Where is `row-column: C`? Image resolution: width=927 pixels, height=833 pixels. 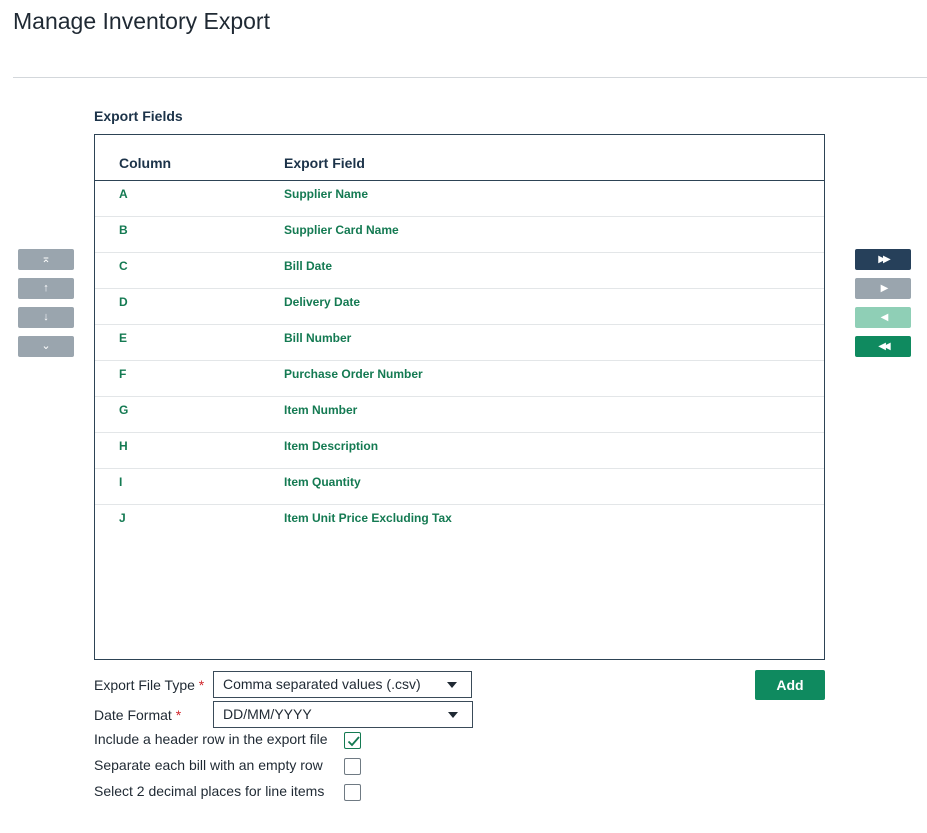
row-column: C is located at coordinates (123, 266).